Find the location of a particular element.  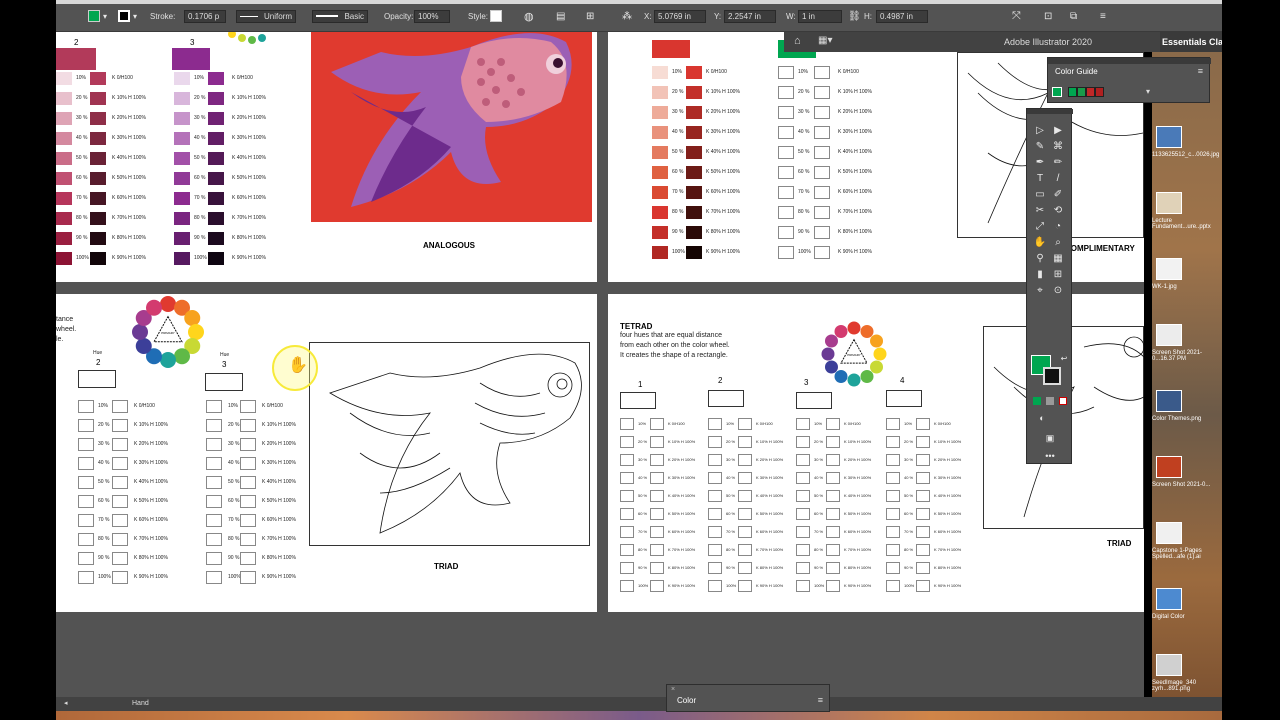

swap-colors-icon: ↩ is located at coordinates (1064, 358).